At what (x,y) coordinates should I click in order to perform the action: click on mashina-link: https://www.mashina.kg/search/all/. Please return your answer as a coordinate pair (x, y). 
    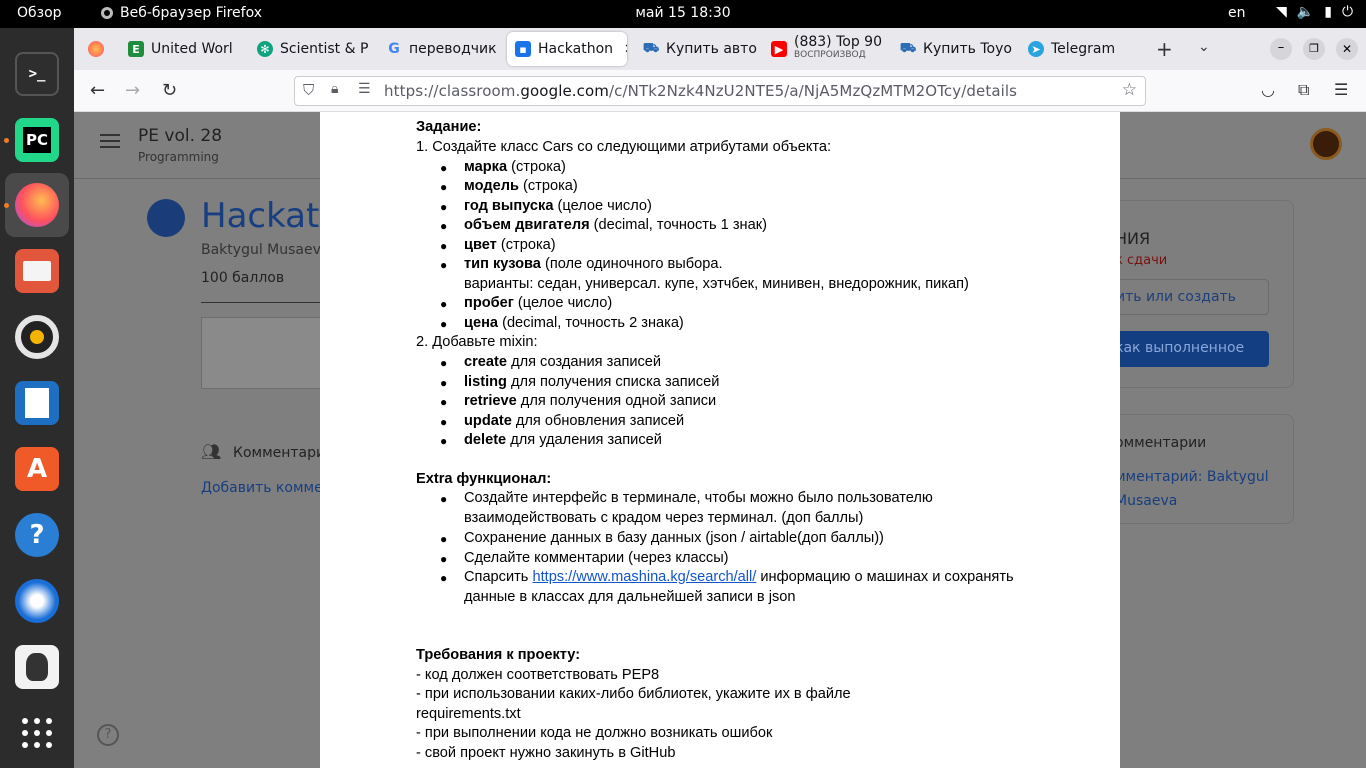
    Looking at the image, I should click on (644, 577).